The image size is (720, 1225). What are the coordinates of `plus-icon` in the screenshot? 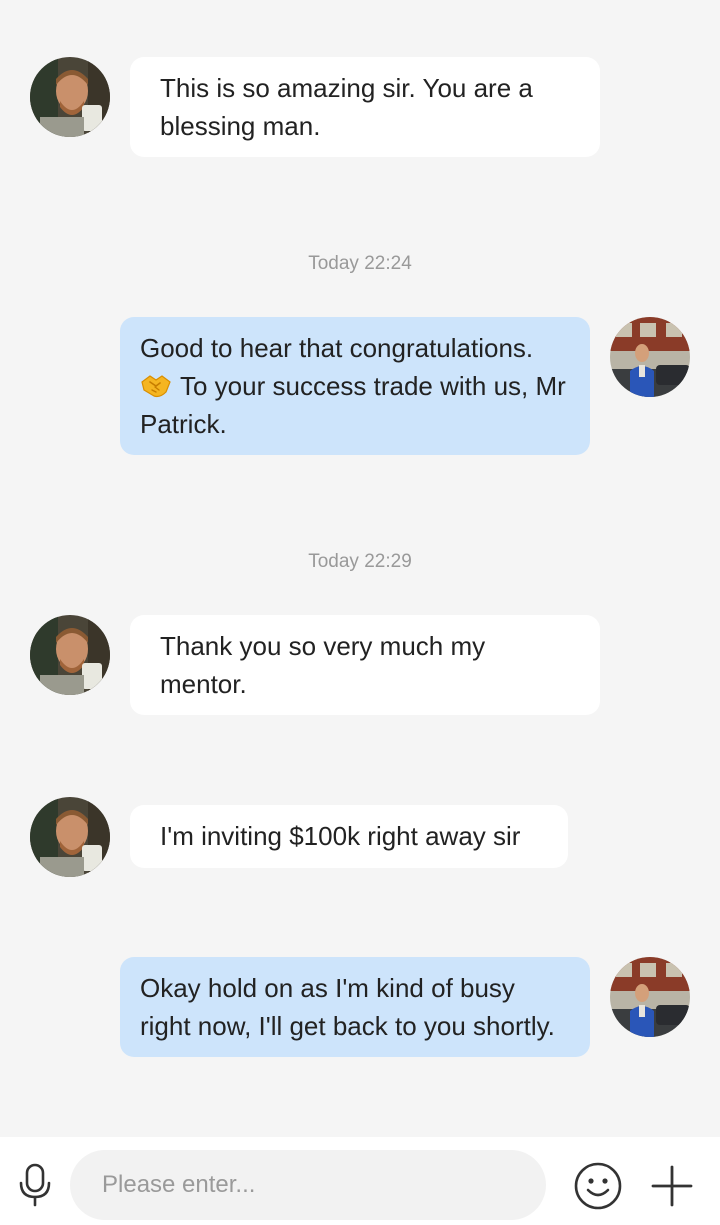 It's located at (672, 1186).